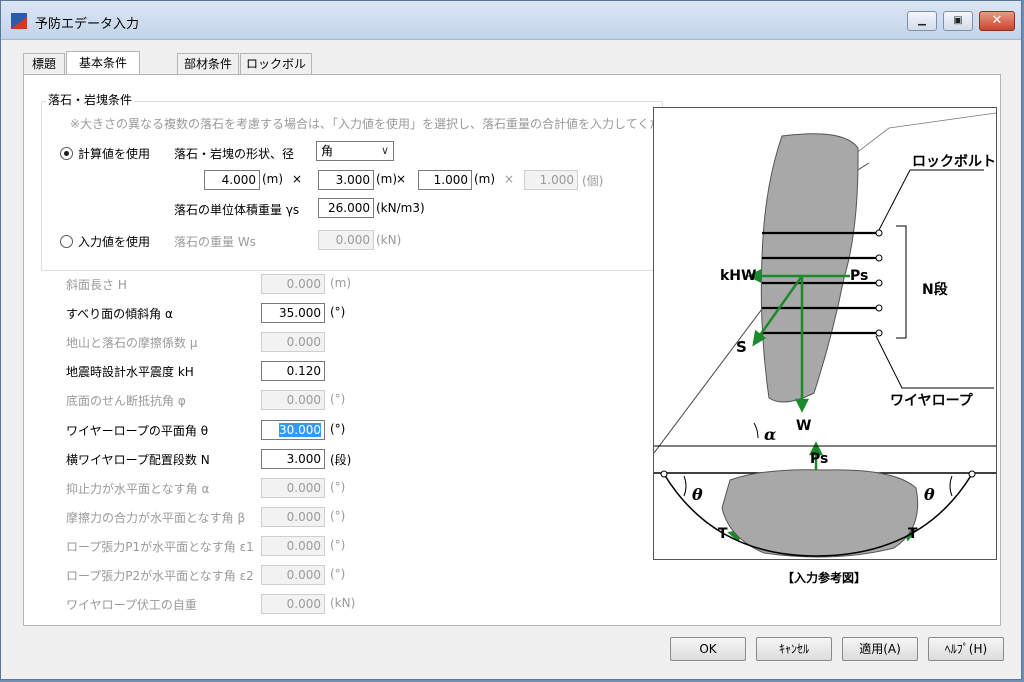  What do you see at coordinates (234, 154) in the screenshot?
I see `shape-label: 落石・岩塊の形状、径` at bounding box center [234, 154].